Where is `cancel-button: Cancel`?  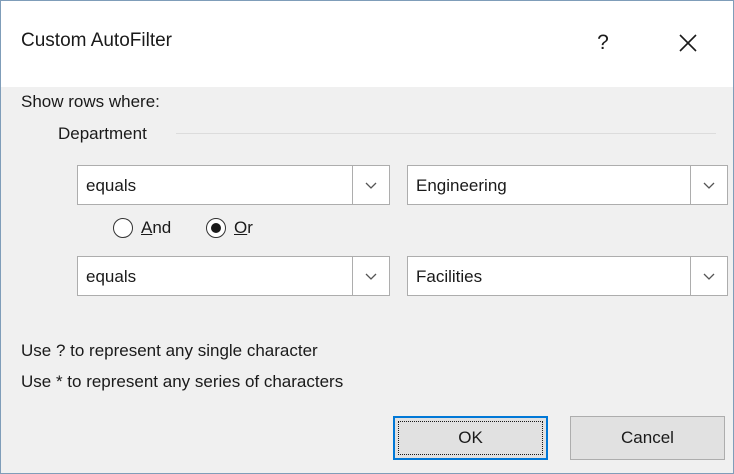 cancel-button: Cancel is located at coordinates (647, 438).